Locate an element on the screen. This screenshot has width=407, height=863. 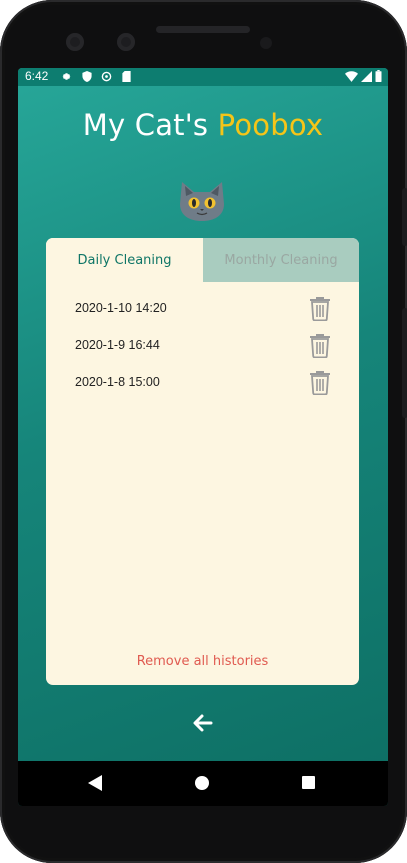
app-title: My Cat's Poobox is located at coordinates (203, 125).